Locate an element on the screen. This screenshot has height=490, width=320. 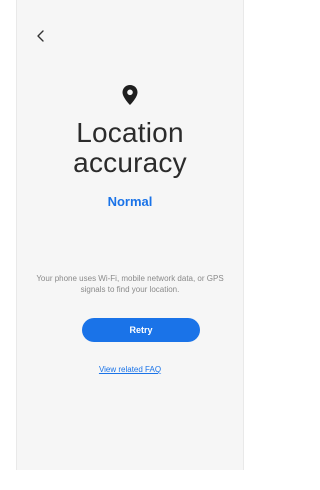
accuracy-value: Normal is located at coordinates (130, 201).